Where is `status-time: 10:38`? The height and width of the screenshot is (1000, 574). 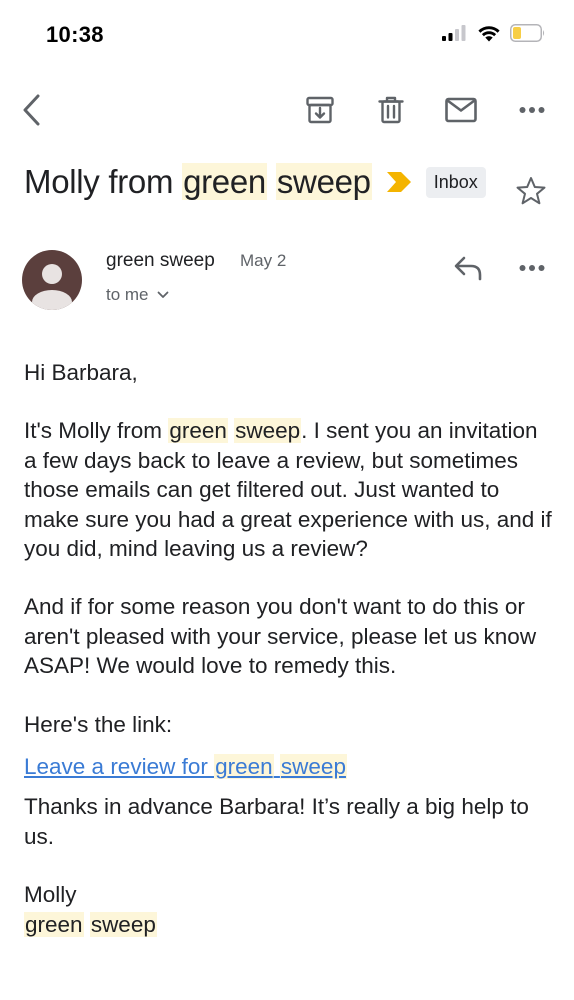 status-time: 10:38 is located at coordinates (75, 34).